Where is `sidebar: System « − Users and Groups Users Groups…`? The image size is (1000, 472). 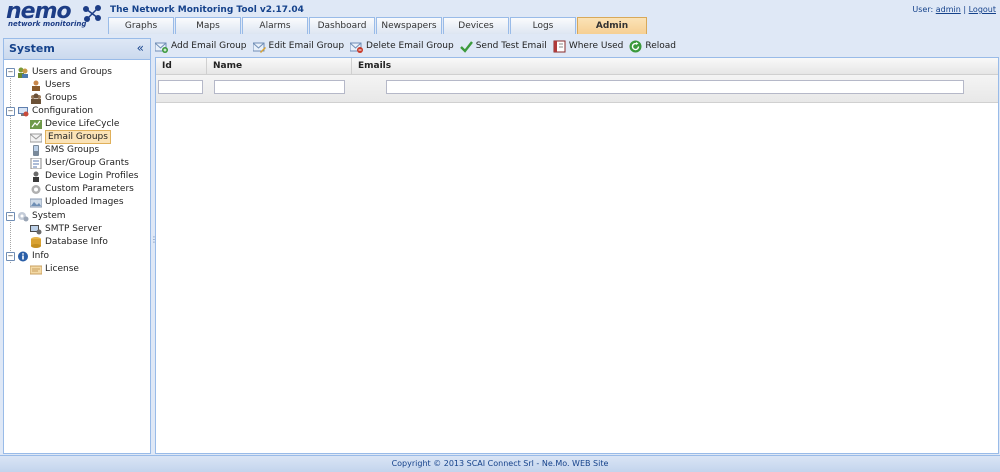
sidebar: System « − Users and Groups Users Groups… is located at coordinates (77, 246).